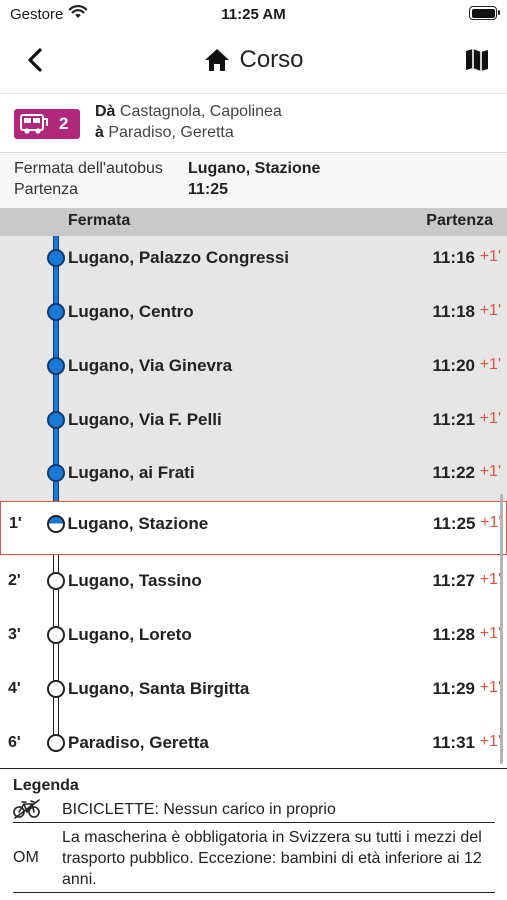  I want to click on departure-label: Partenza, so click(46, 189).